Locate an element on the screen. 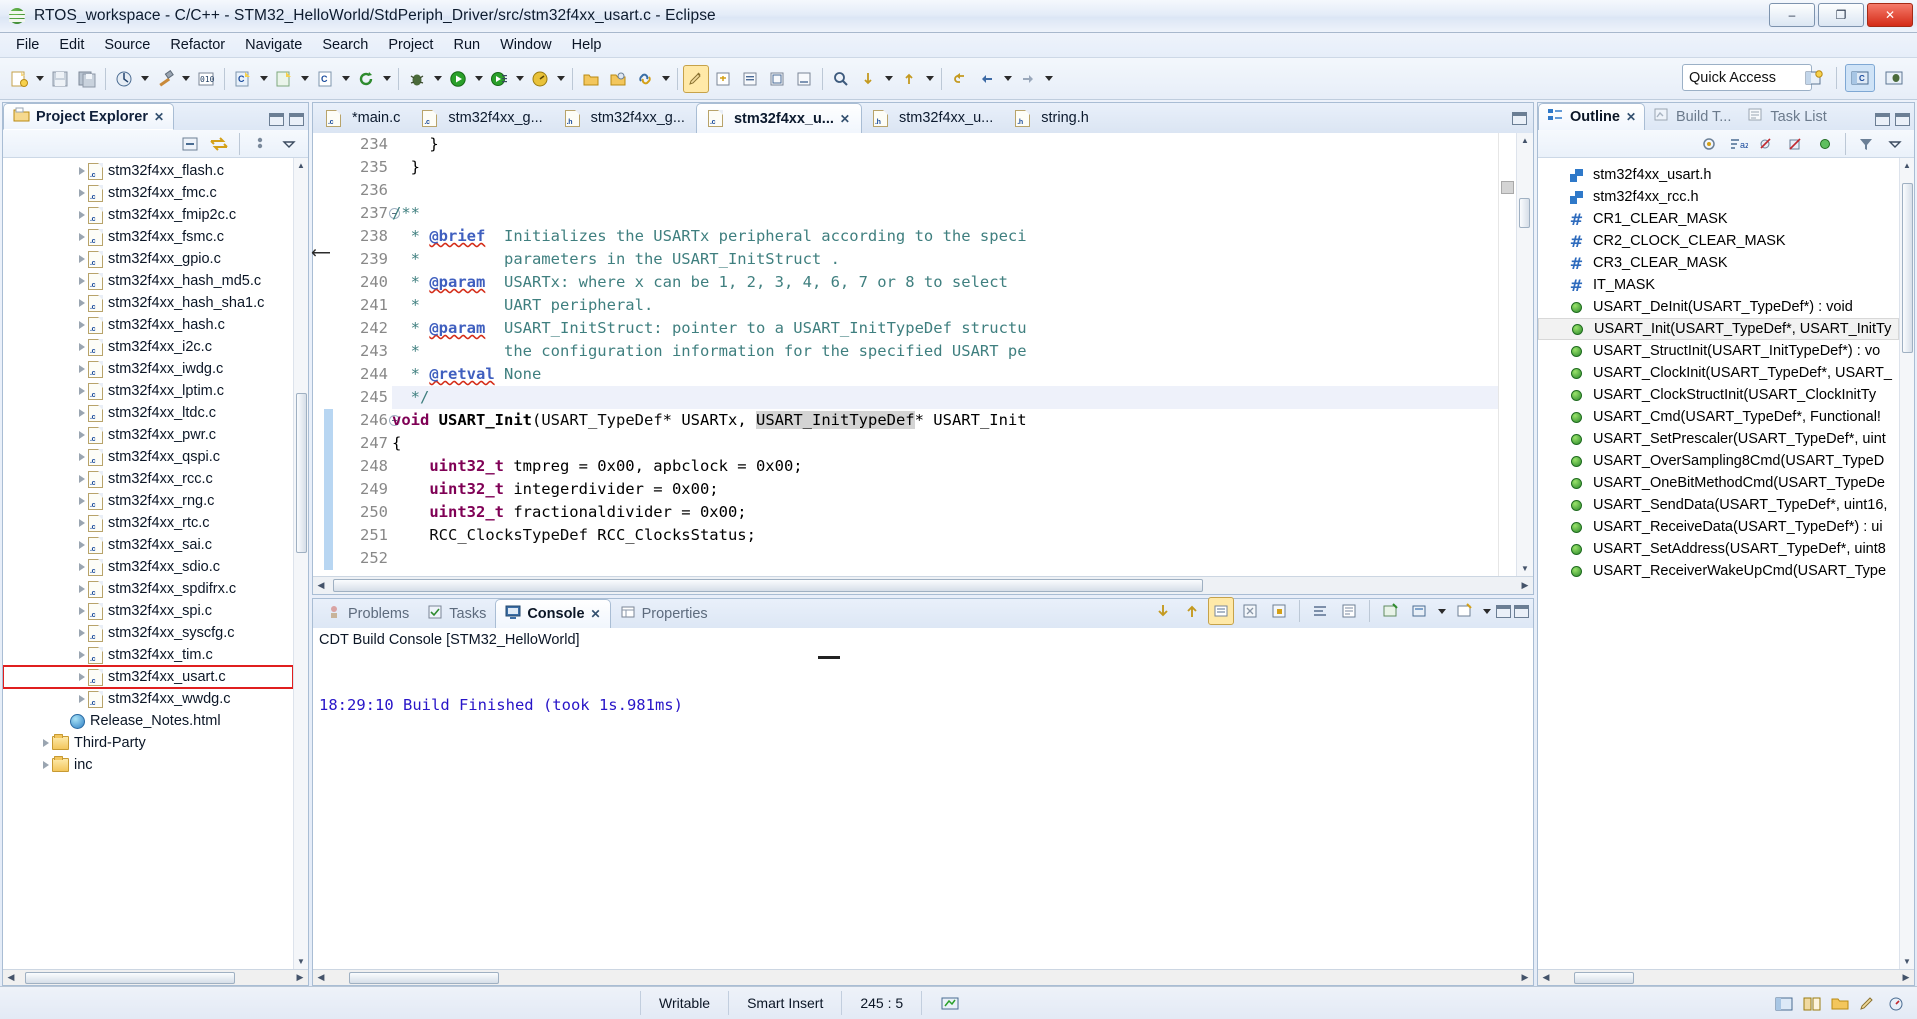  menu-window: Window is located at coordinates (526, 45).